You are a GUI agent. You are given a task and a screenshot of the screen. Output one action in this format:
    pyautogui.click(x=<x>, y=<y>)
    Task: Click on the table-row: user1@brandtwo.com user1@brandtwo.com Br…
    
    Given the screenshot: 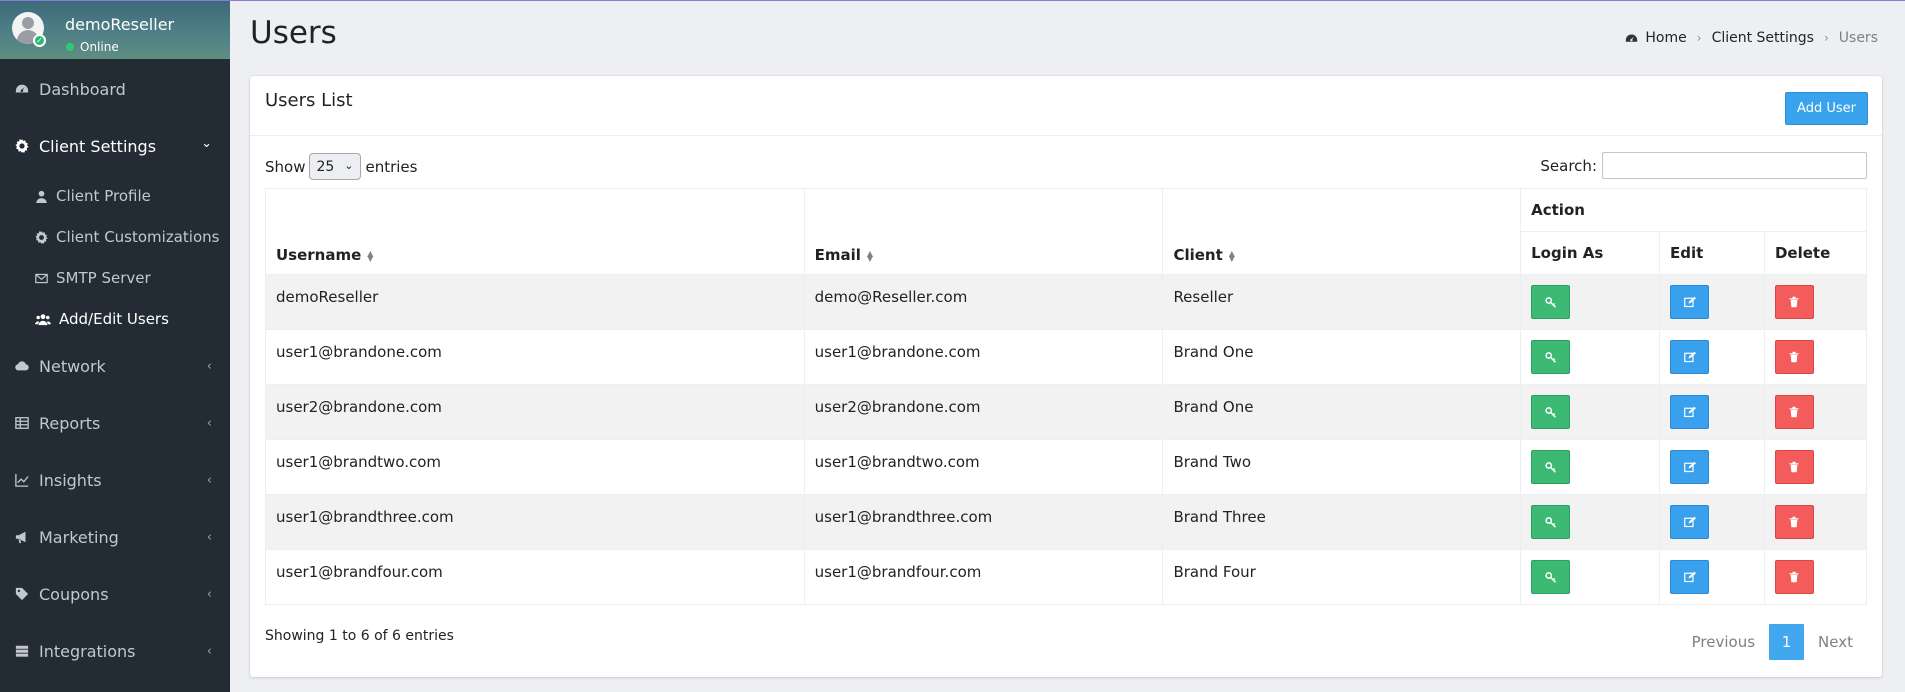 What is the action you would take?
    pyautogui.click(x=1066, y=467)
    